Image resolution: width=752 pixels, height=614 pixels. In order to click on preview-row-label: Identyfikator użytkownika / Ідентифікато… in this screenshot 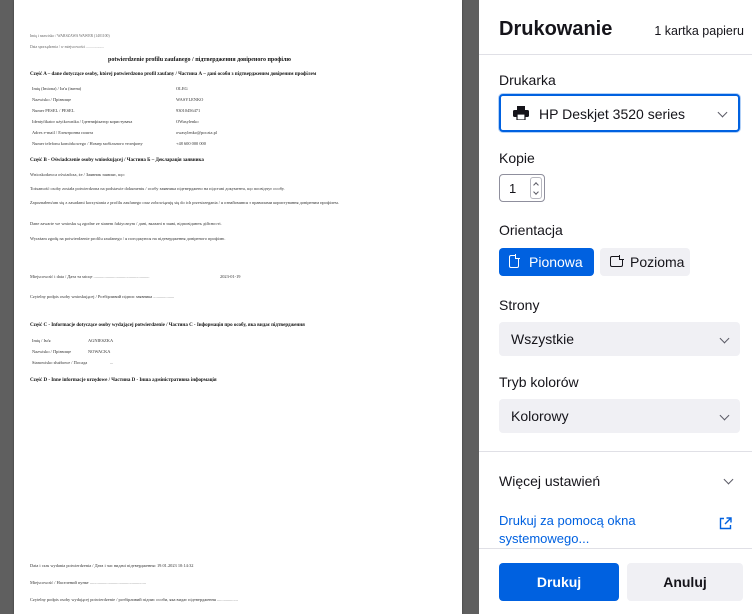, I will do `click(82, 121)`.